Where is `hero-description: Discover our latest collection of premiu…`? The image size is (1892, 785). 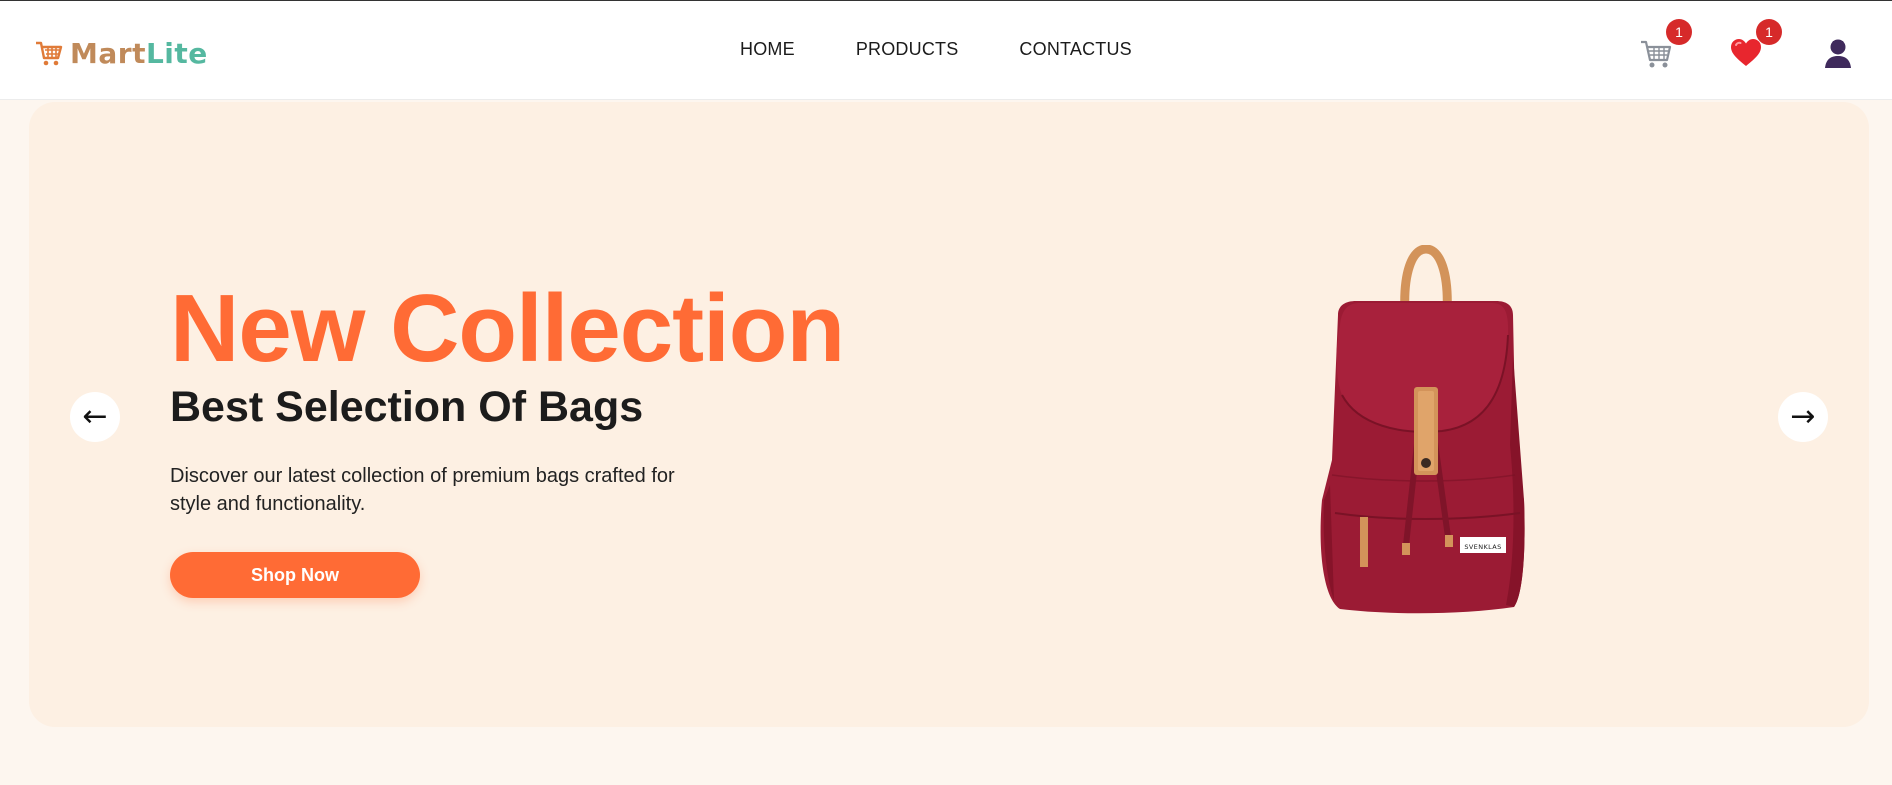
hero-description: Discover our latest collection of premiu… is located at coordinates (422, 490).